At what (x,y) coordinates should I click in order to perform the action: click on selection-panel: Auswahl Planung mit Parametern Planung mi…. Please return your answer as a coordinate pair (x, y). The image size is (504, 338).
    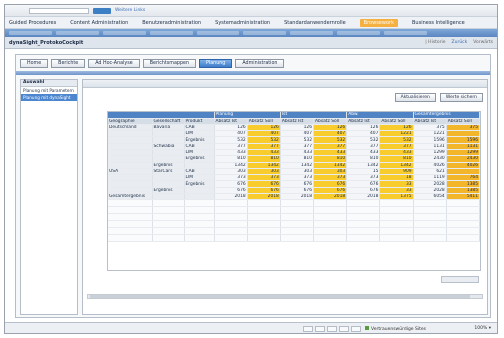
    Looking at the image, I should click on (49, 197).